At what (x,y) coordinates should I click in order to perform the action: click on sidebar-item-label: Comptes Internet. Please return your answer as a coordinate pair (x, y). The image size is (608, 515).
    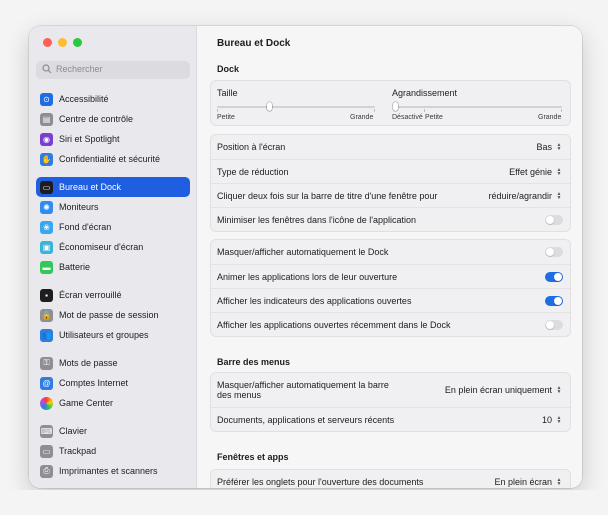
    Looking at the image, I should click on (94, 383).